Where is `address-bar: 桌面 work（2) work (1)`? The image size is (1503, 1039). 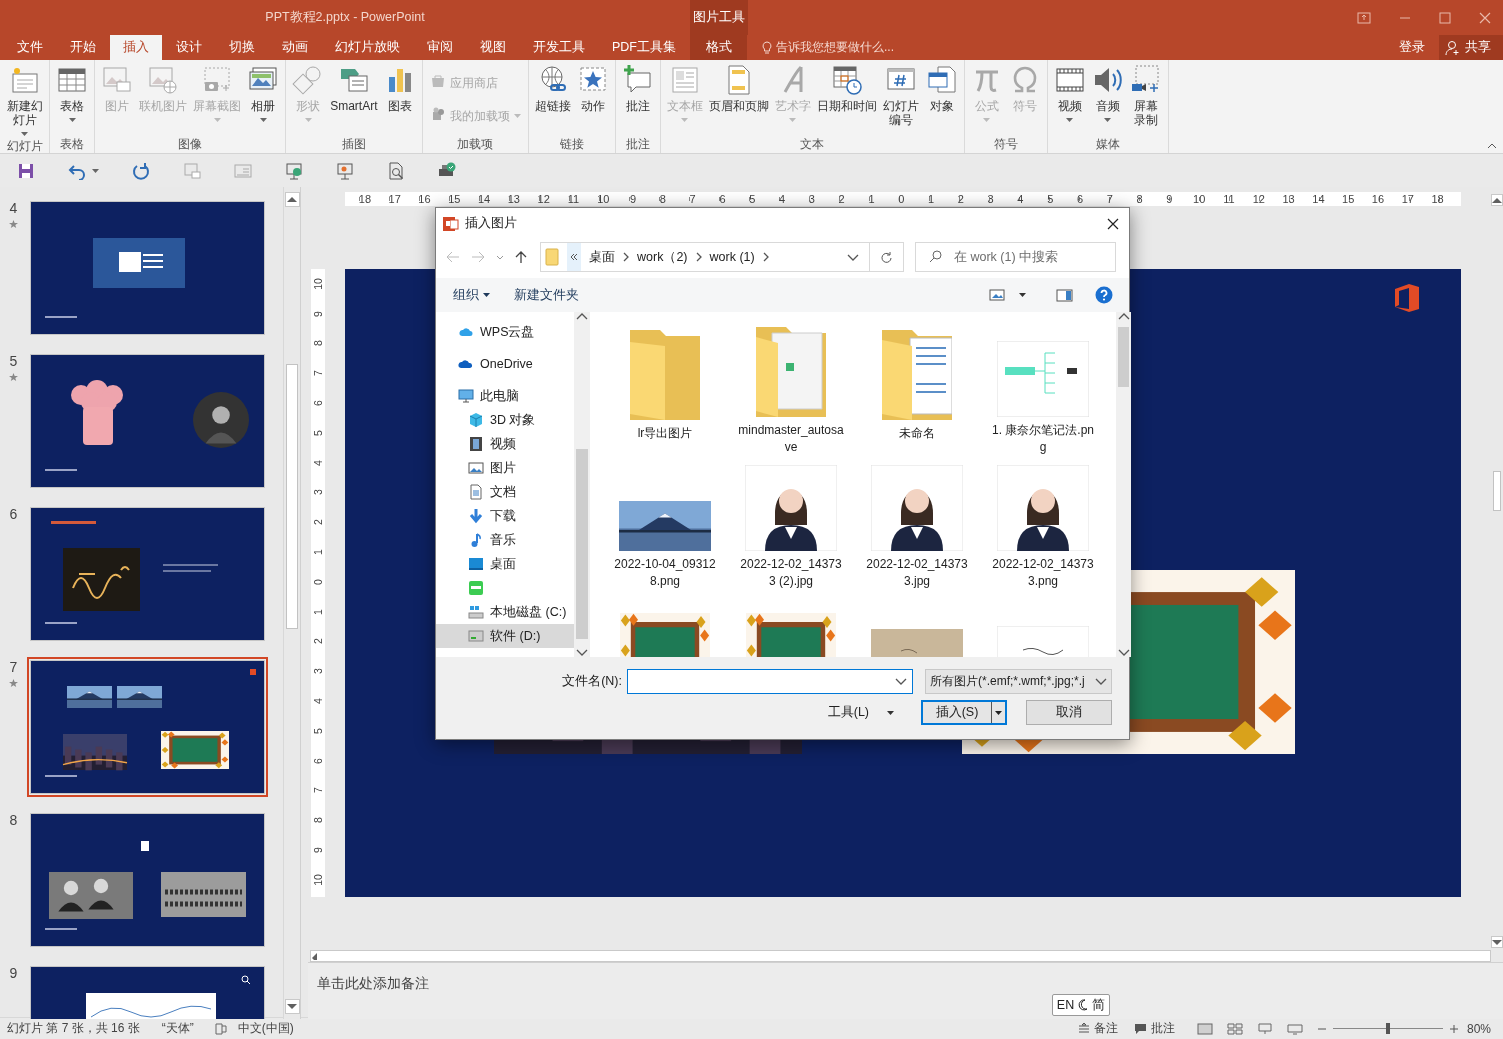 address-bar: 桌面 work（2) work (1) is located at coordinates (722, 257).